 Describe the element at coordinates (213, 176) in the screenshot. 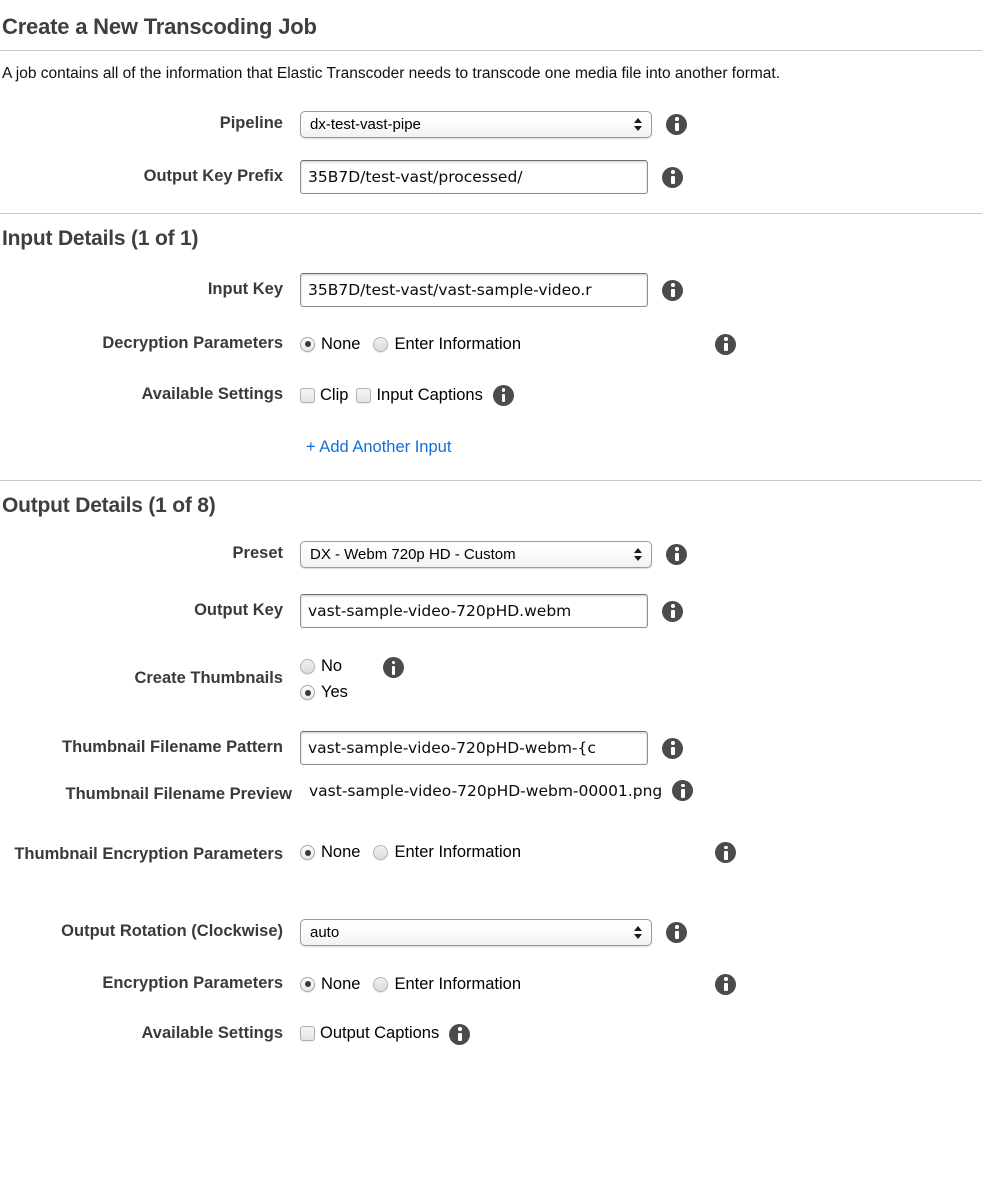

I see `output-key-prefix-label: Output Key Prefix` at that location.